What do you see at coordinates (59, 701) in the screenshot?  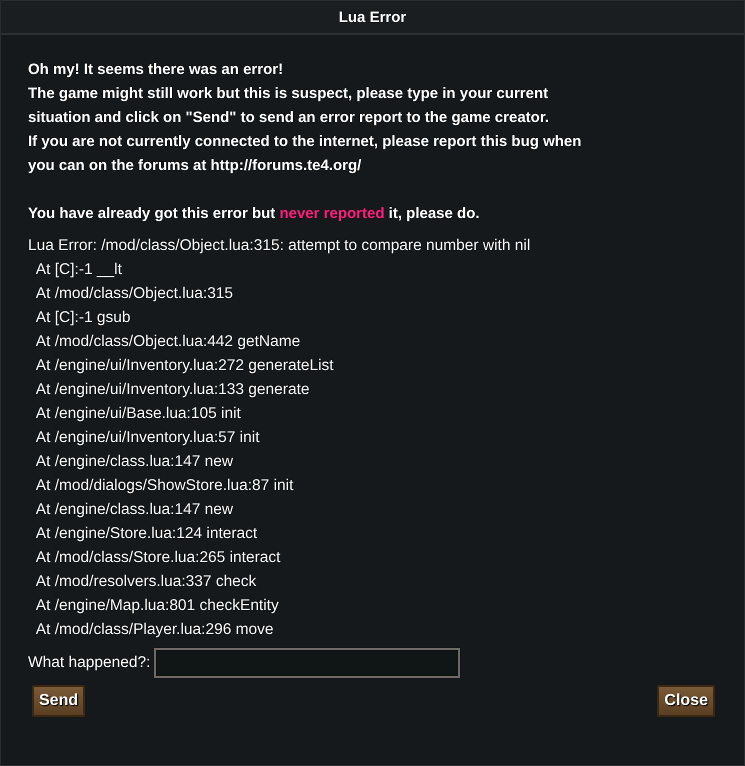 I see `send-button: Send` at bounding box center [59, 701].